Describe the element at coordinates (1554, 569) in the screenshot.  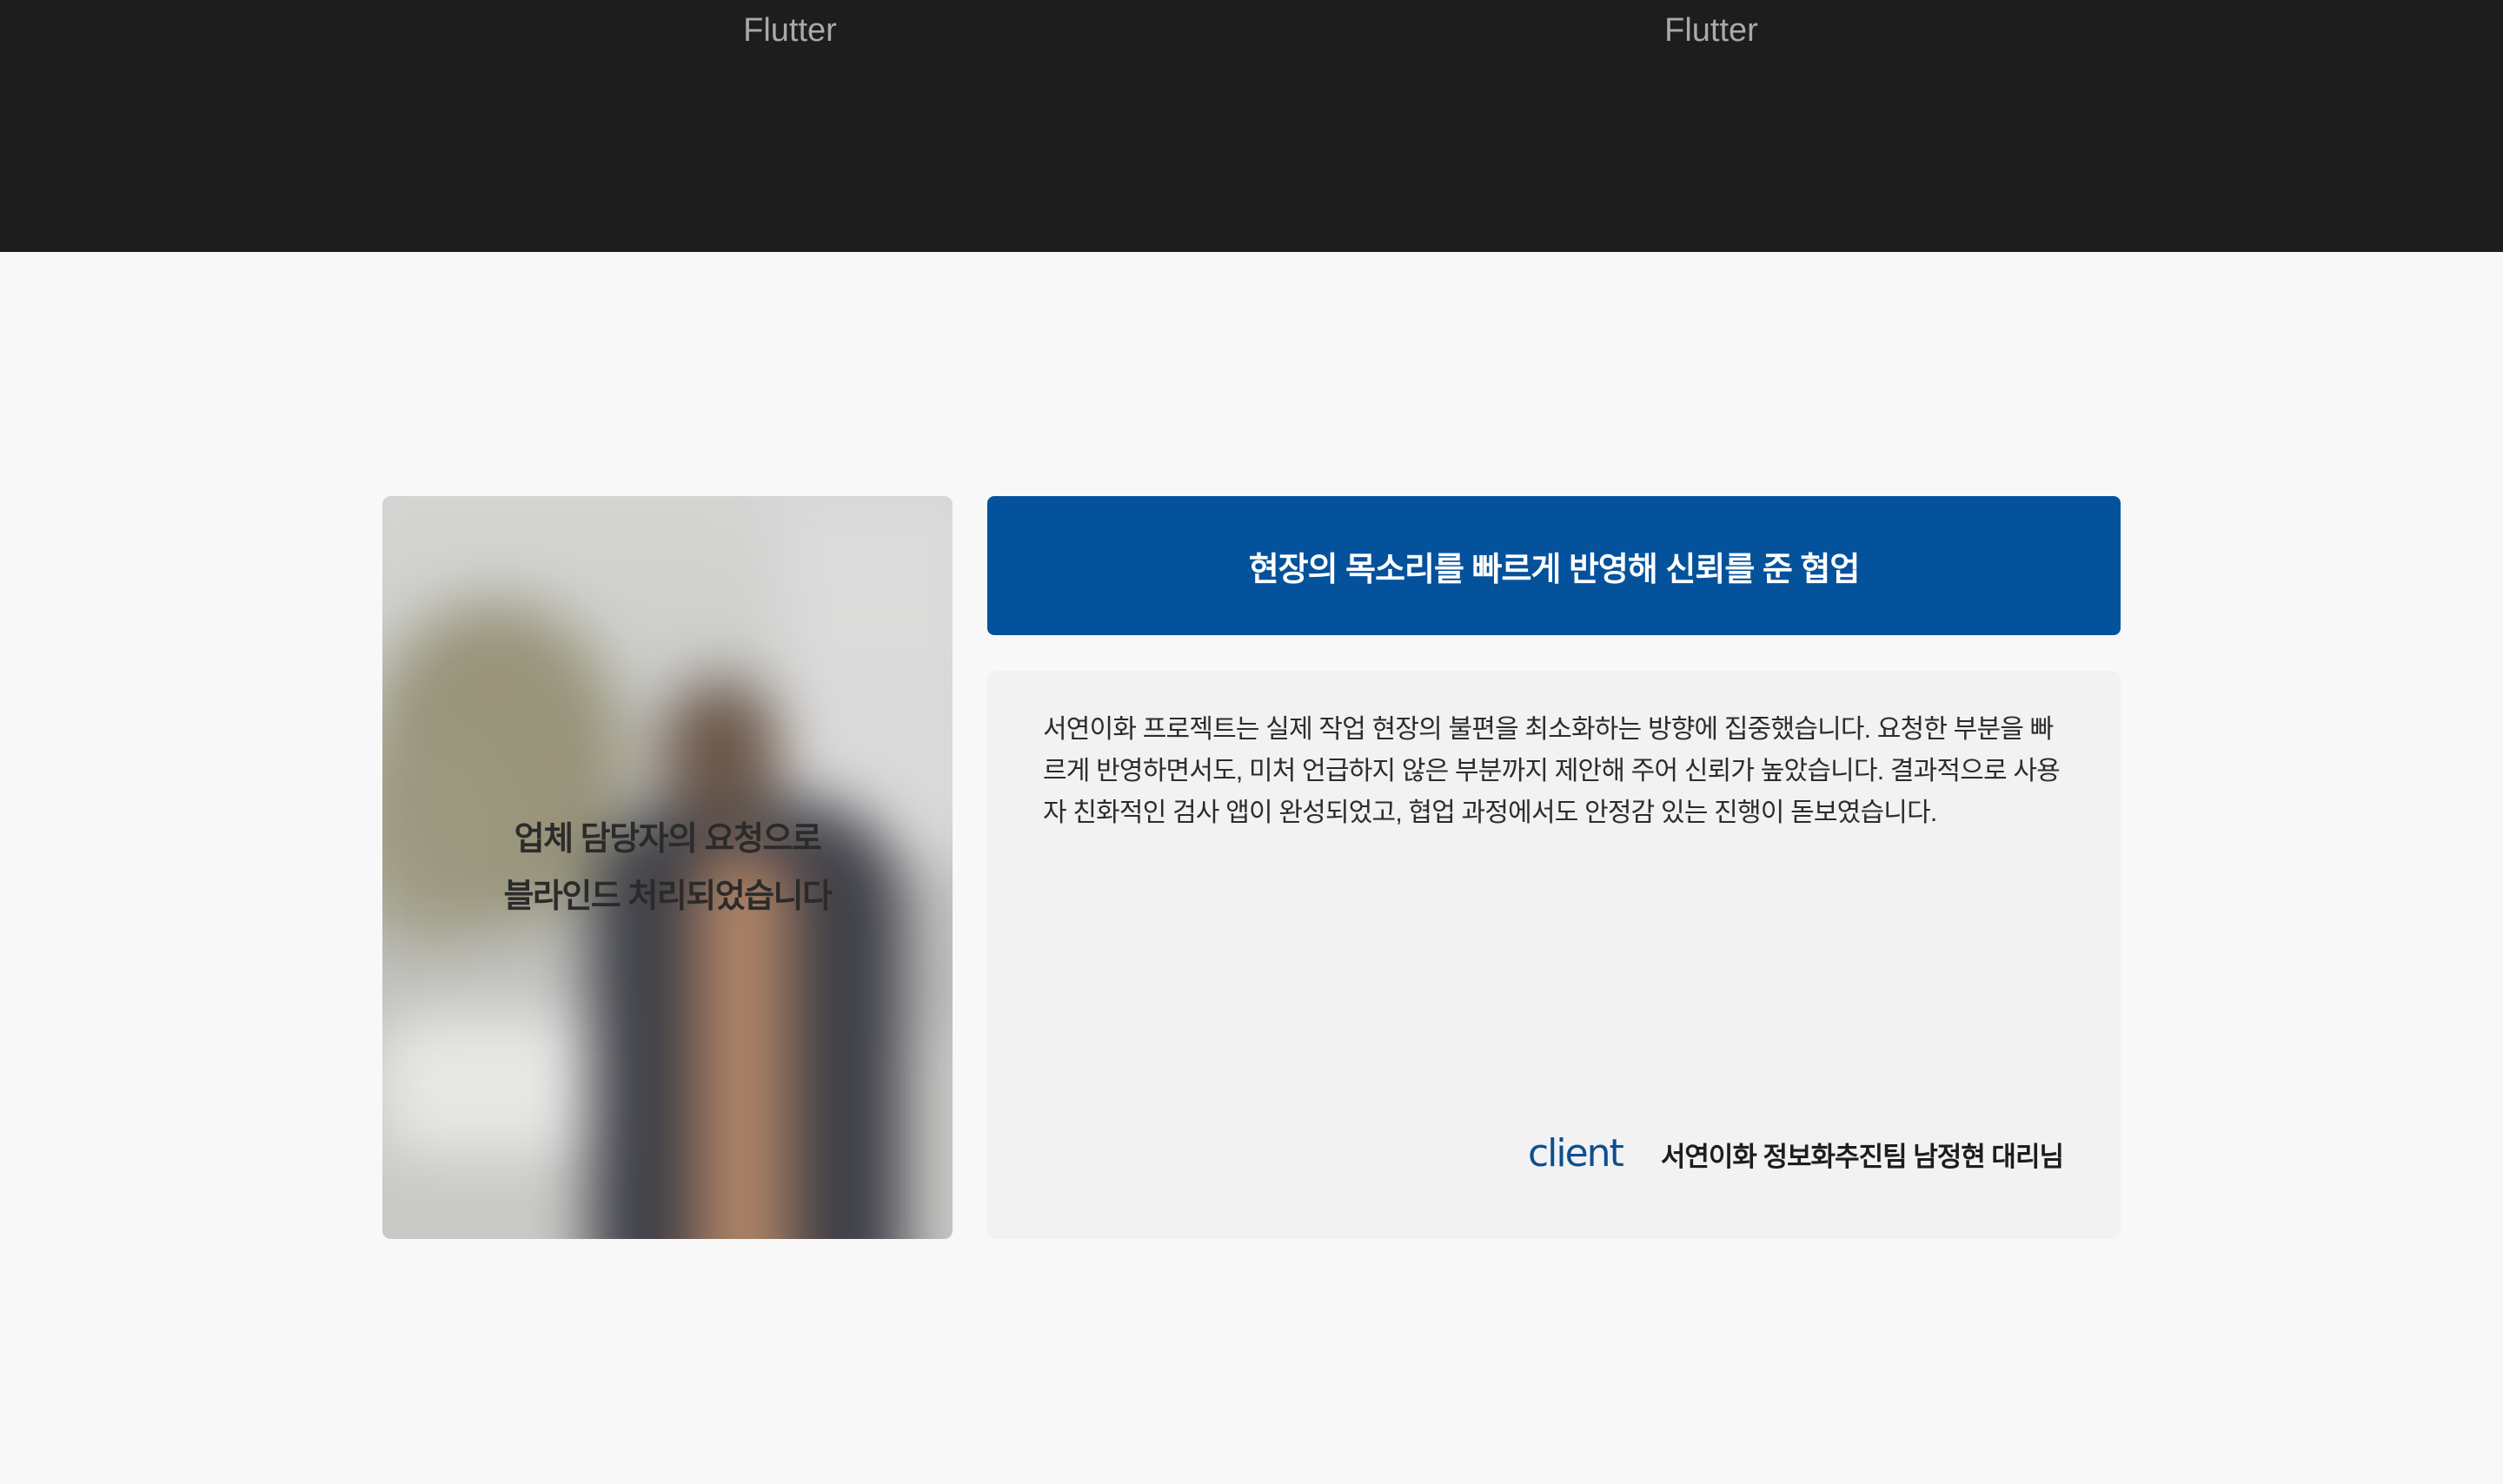
I see `testimonial-title: 현장의 목소리를 빠르게 반영해 신뢰를 준 협업` at that location.